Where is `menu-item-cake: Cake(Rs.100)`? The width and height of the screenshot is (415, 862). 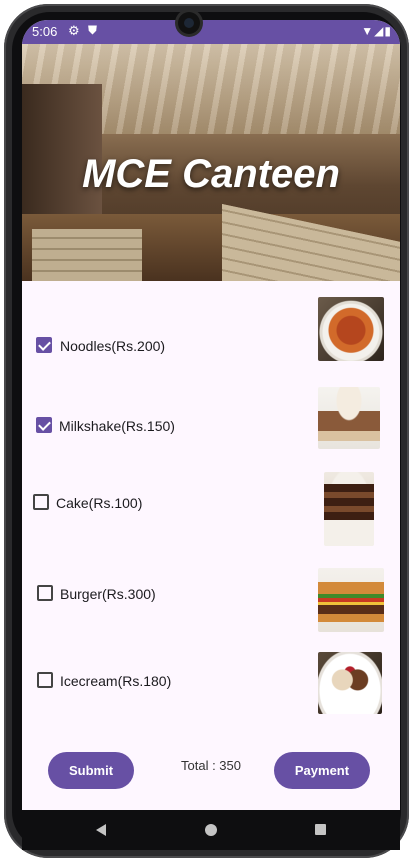
menu-item-cake: Cake(Rs.100) is located at coordinates (153, 504).